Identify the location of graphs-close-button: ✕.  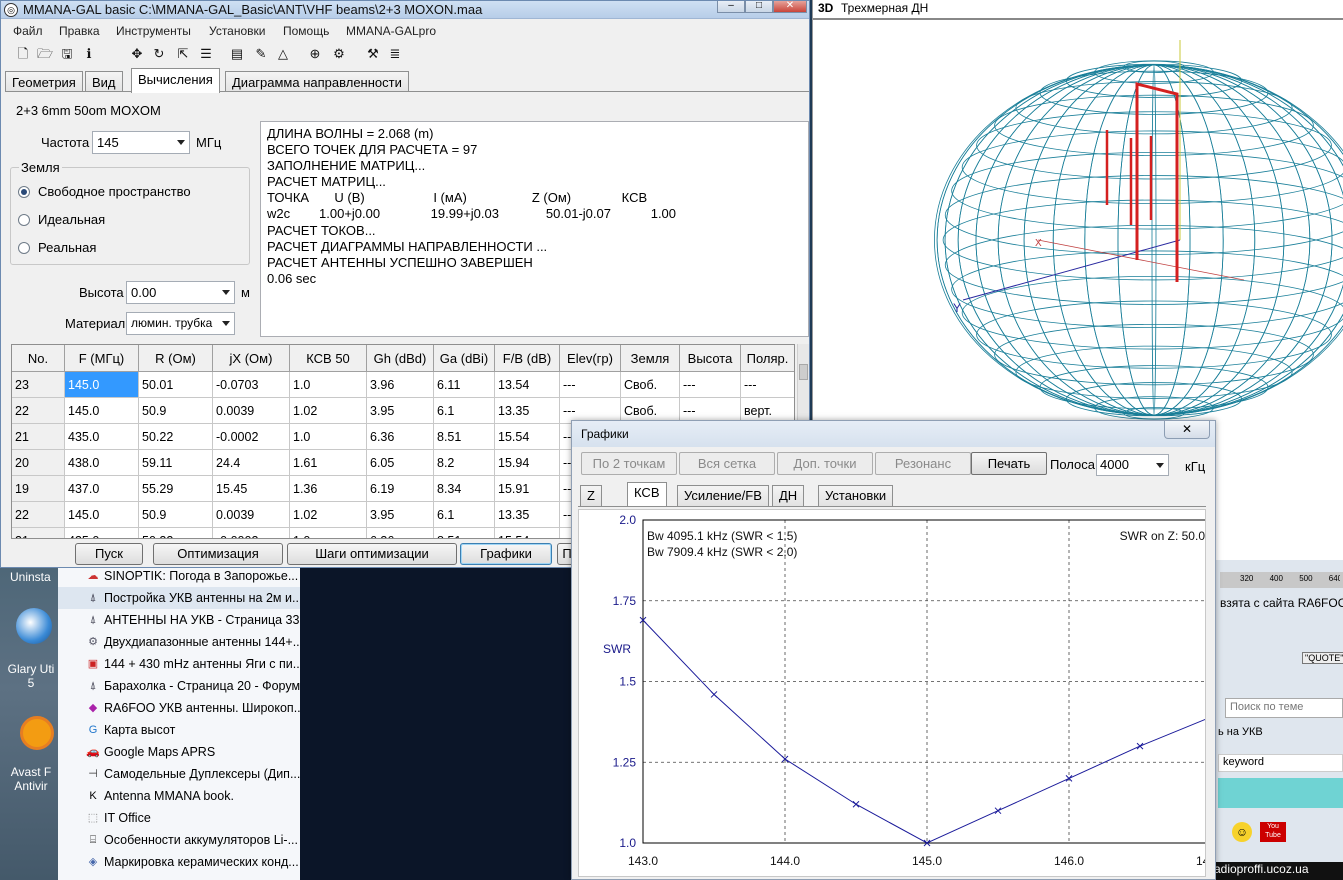
(1187, 430).